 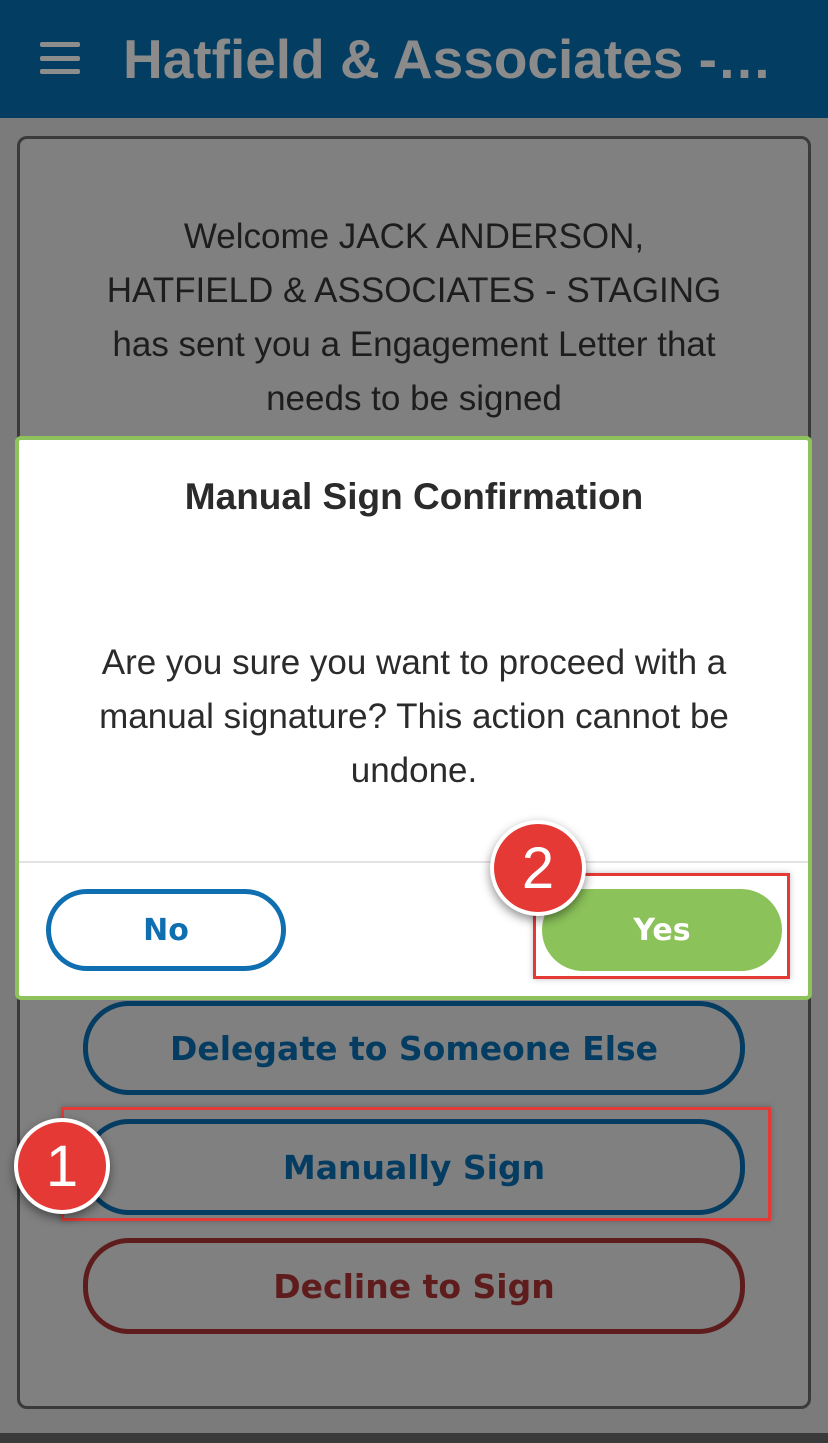 I want to click on dialog-message-line: Are you sure you want to proceed with a, so click(x=414, y=662).